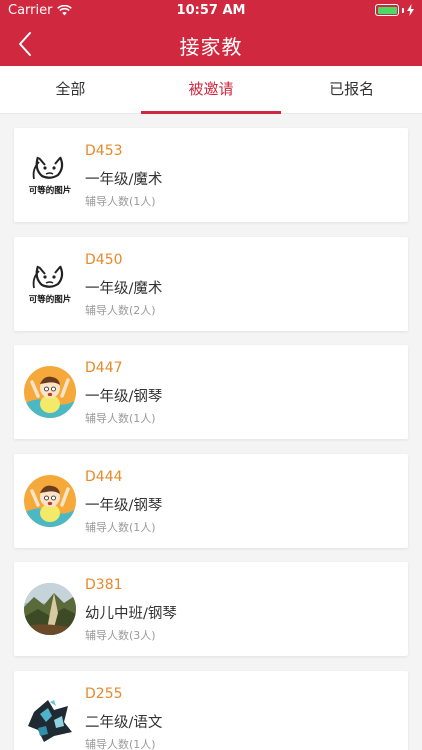  Describe the element at coordinates (387, 10) in the screenshot. I see `battery-icon` at that location.